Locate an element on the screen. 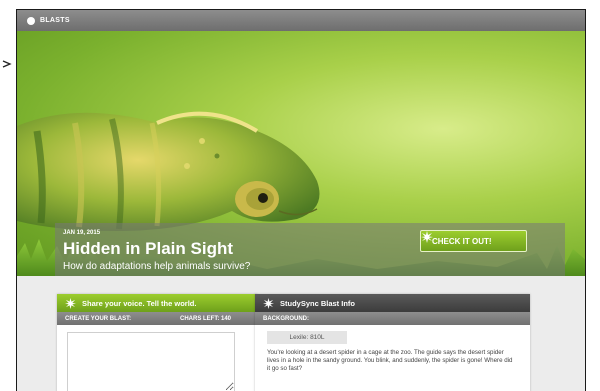 This screenshot has height=391, width=600. blast-title: Hidden in Plain Sight is located at coordinates (148, 248).